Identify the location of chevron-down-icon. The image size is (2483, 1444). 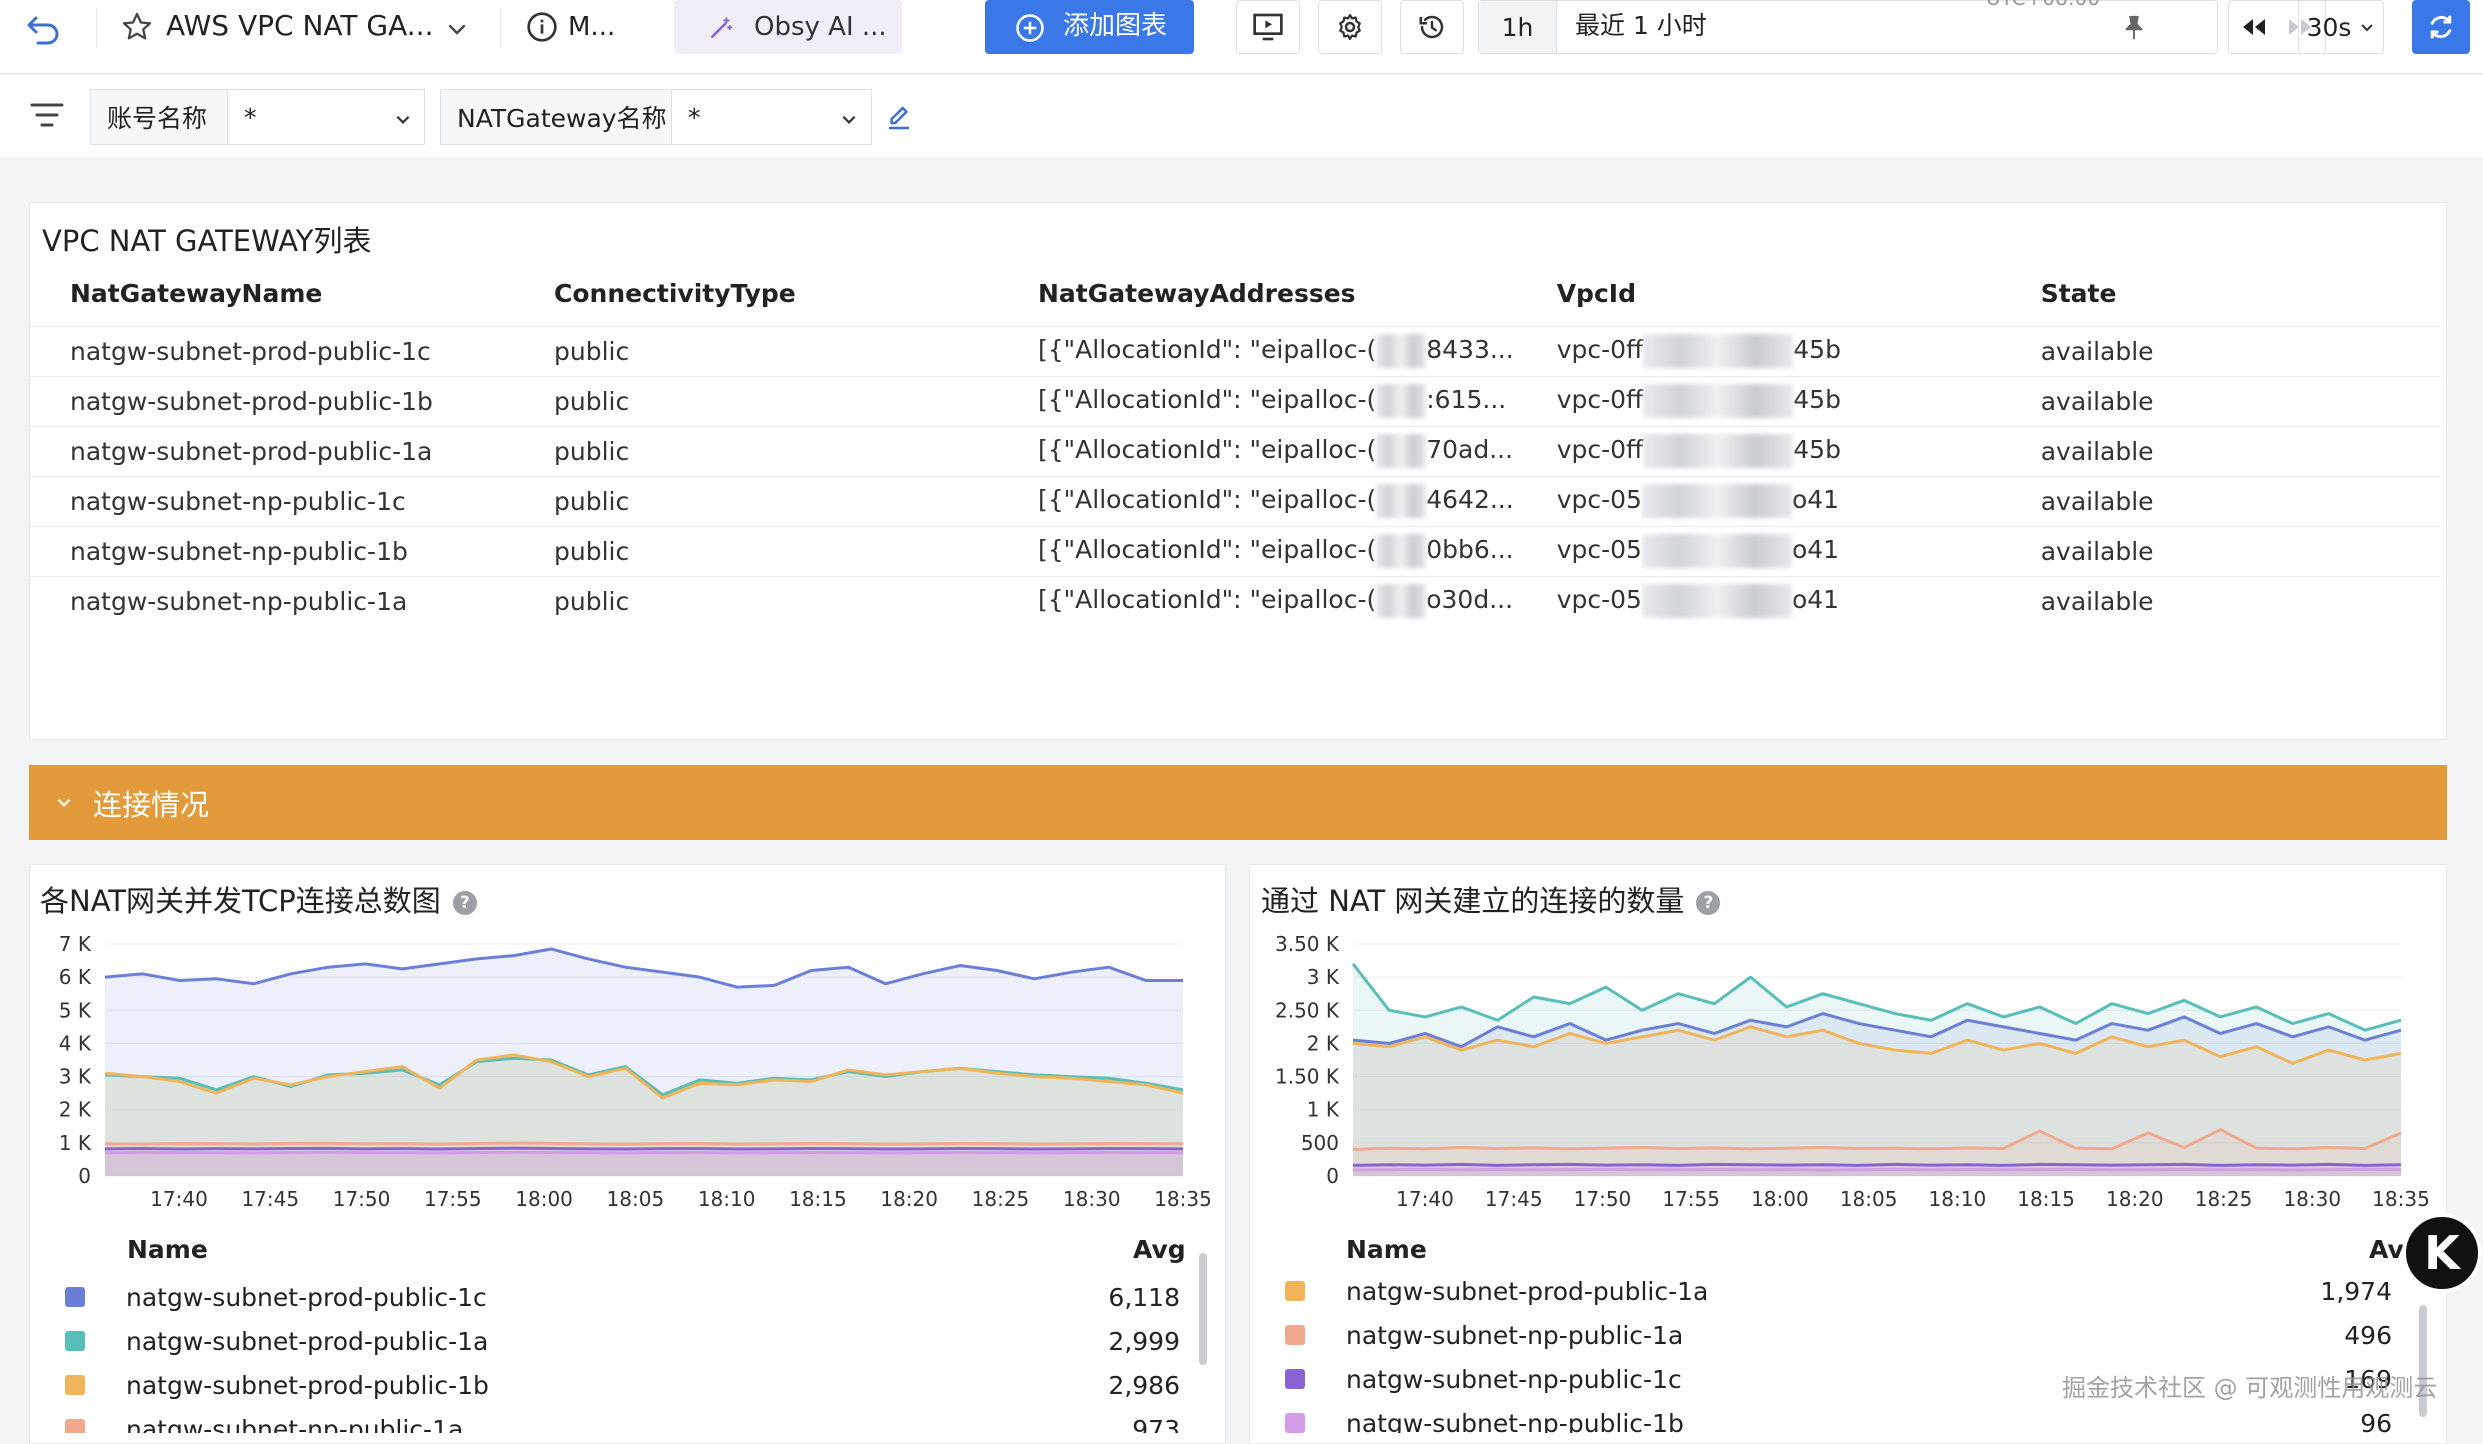
(457, 29).